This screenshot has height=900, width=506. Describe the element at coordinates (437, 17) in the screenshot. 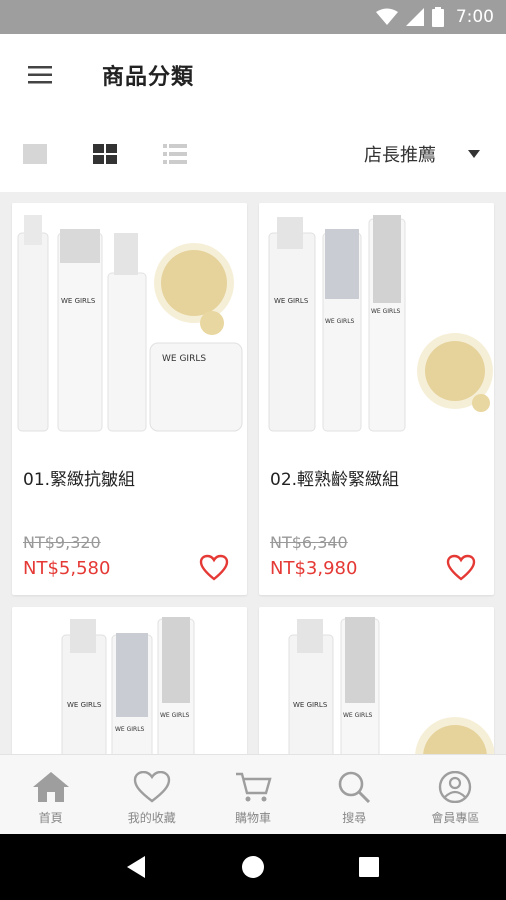

I see `battery-icon` at that location.